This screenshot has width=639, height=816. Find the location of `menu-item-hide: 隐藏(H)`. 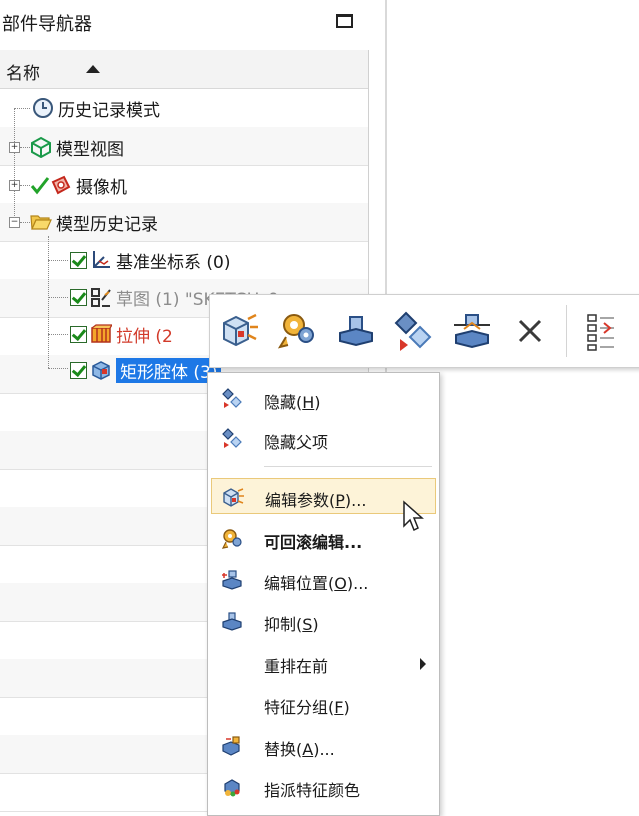

menu-item-hide: 隐藏(H) is located at coordinates (323, 399).